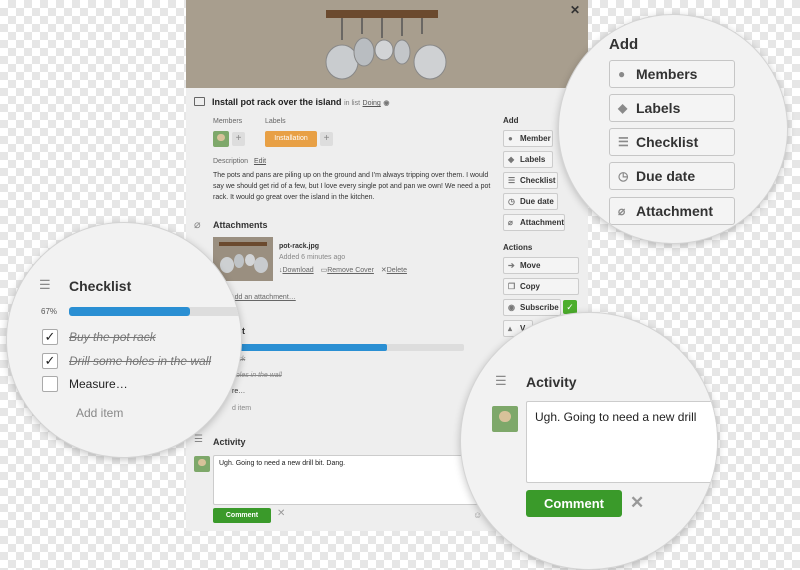 This screenshot has height=570, width=800. I want to click on zoom-cancel-x-icon: ✕, so click(637, 503).